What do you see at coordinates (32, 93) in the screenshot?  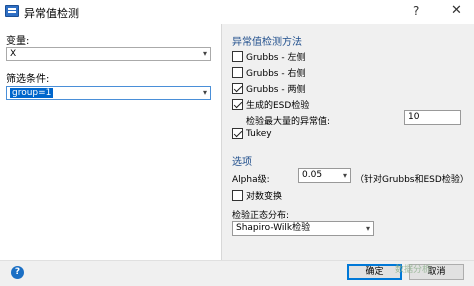 I see `filter-value: group=1` at bounding box center [32, 93].